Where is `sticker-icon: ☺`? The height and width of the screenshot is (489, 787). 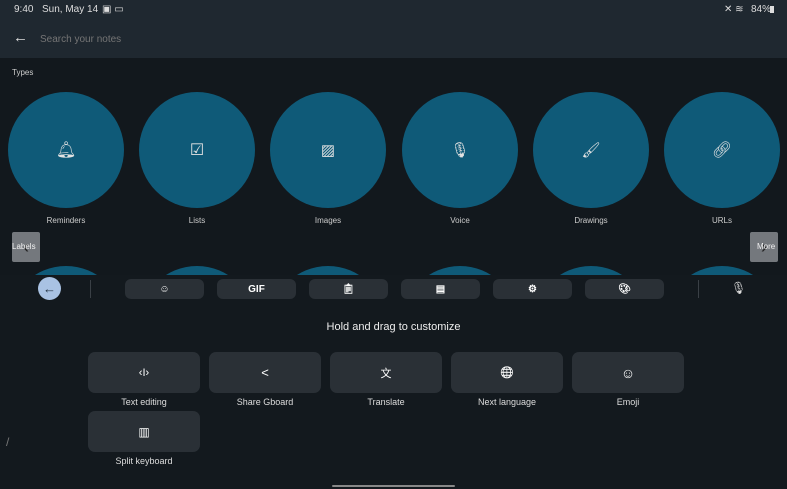
sticker-icon: ☺ is located at coordinates (164, 289).